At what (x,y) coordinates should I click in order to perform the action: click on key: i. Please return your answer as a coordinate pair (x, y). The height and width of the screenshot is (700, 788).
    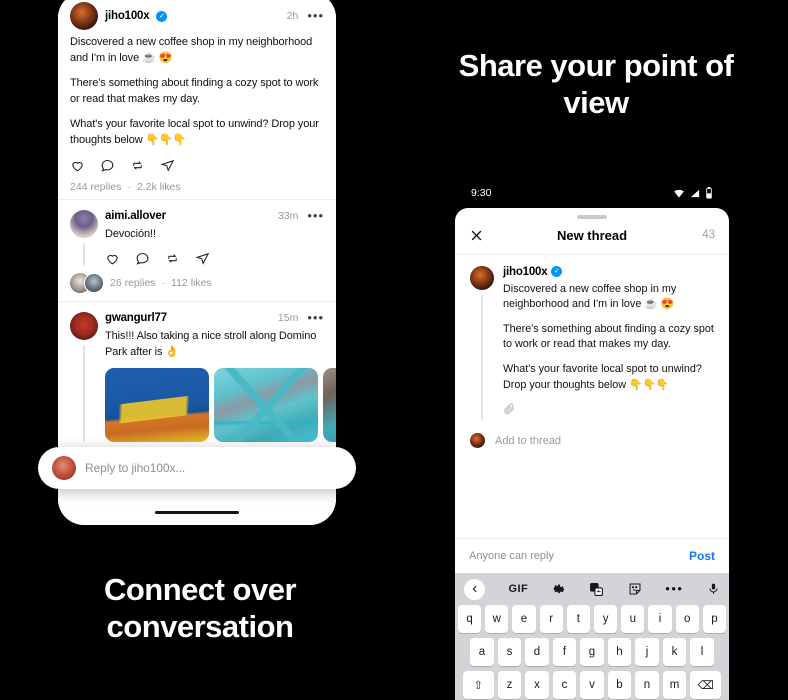
    Looking at the image, I should click on (660, 619).